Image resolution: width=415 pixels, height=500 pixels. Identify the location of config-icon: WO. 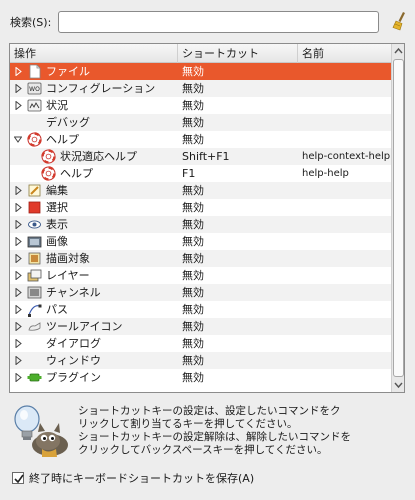
(34, 88).